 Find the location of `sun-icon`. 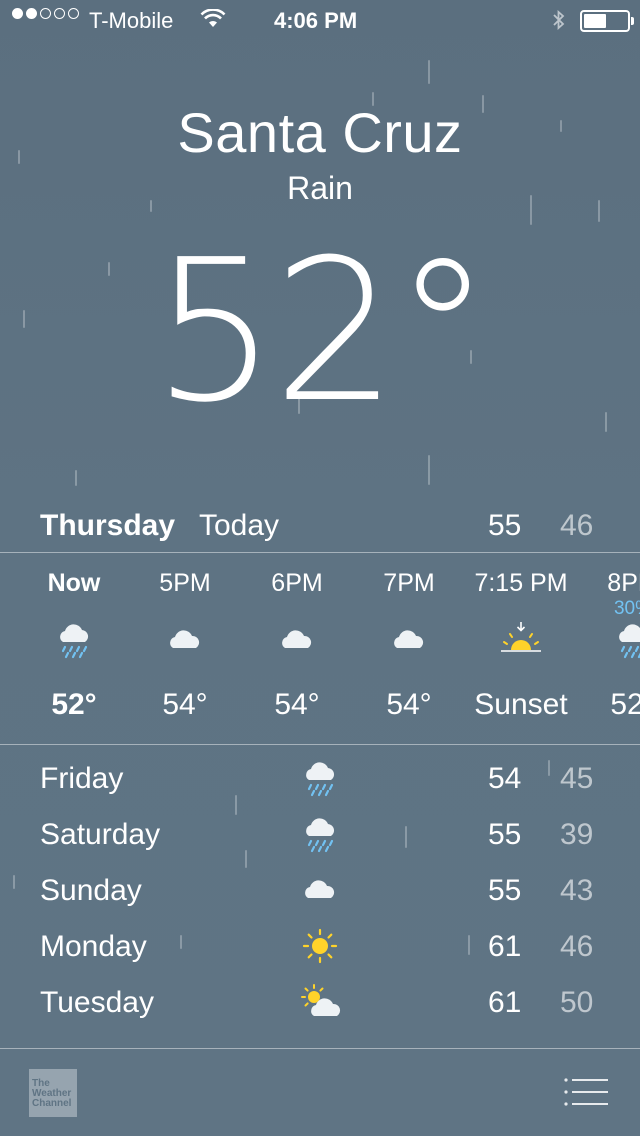

sun-icon is located at coordinates (320, 946).